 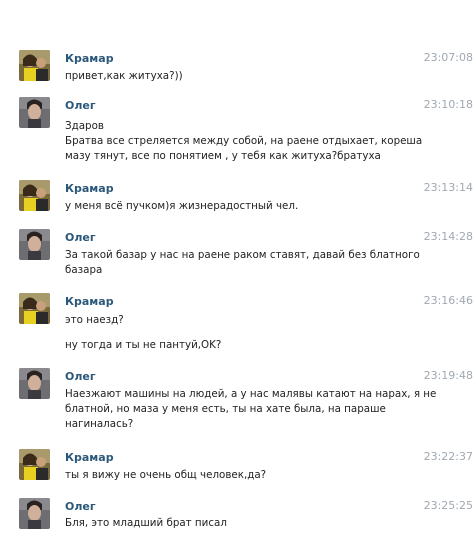 I want to click on message-text: Бля, это младший брат писал, so click(x=262, y=523).